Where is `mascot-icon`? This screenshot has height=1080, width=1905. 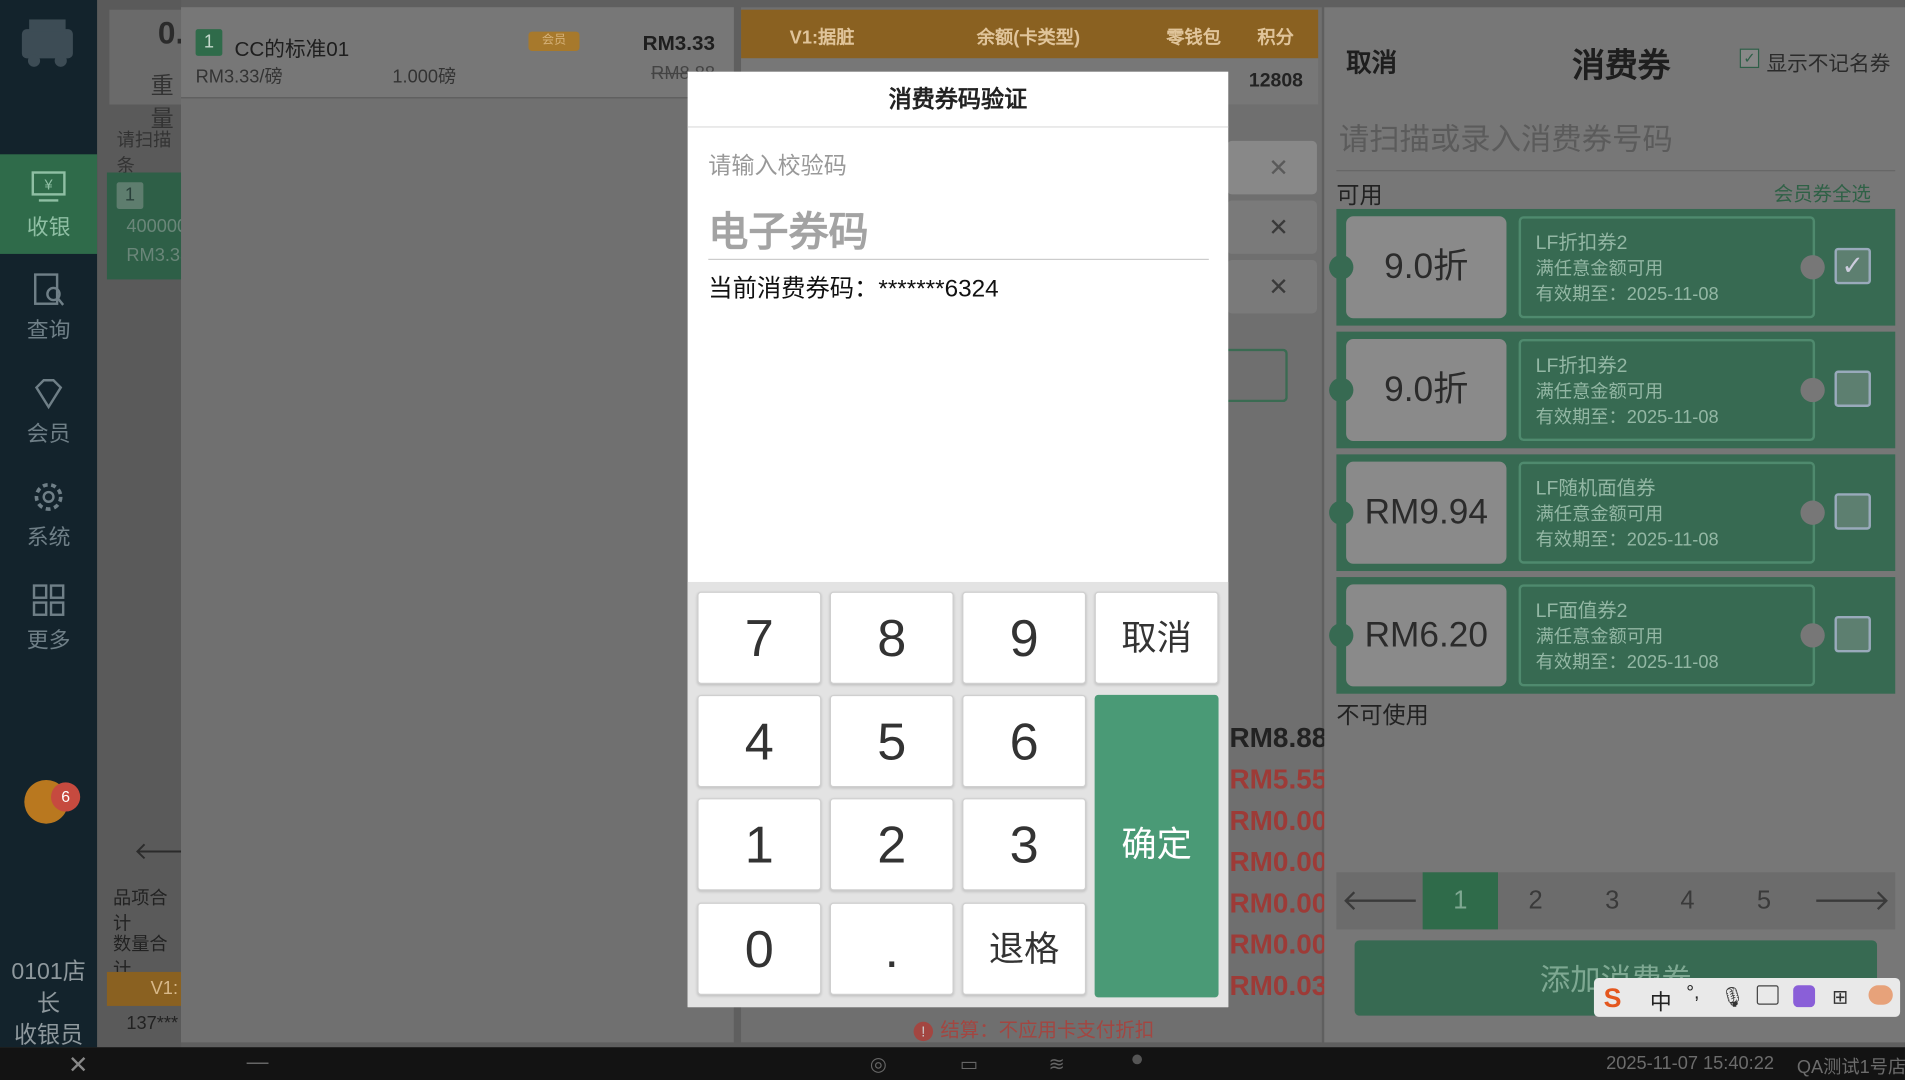 mascot-icon is located at coordinates (1880, 995).